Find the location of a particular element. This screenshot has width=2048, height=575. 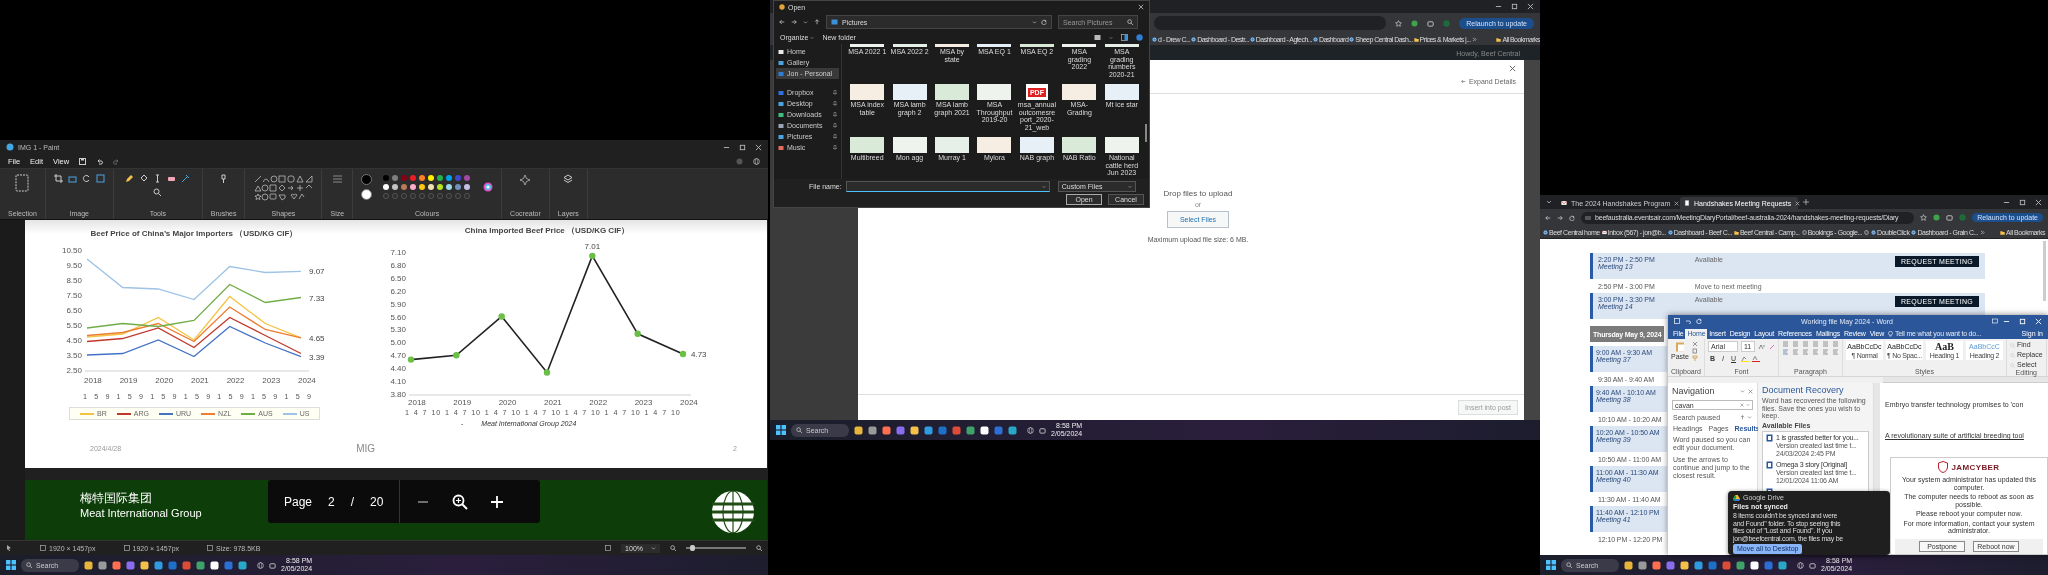

slide-footer-text: MIG is located at coordinates (366, 448).